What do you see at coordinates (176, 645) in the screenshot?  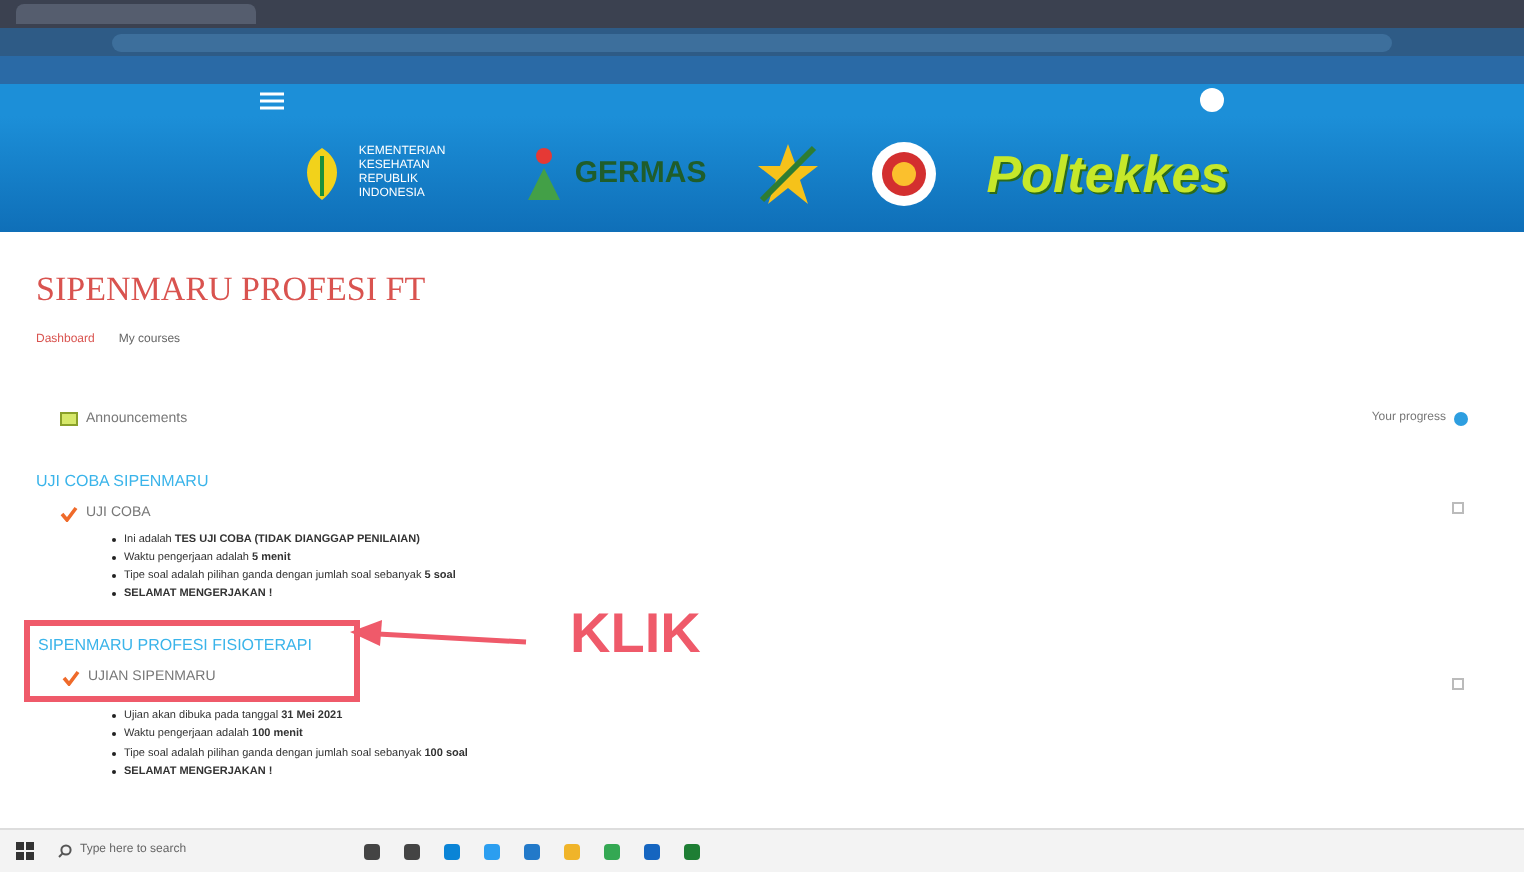 I see `section-title: SIPENMARU PROFESI FISIOTERAPI` at bounding box center [176, 645].